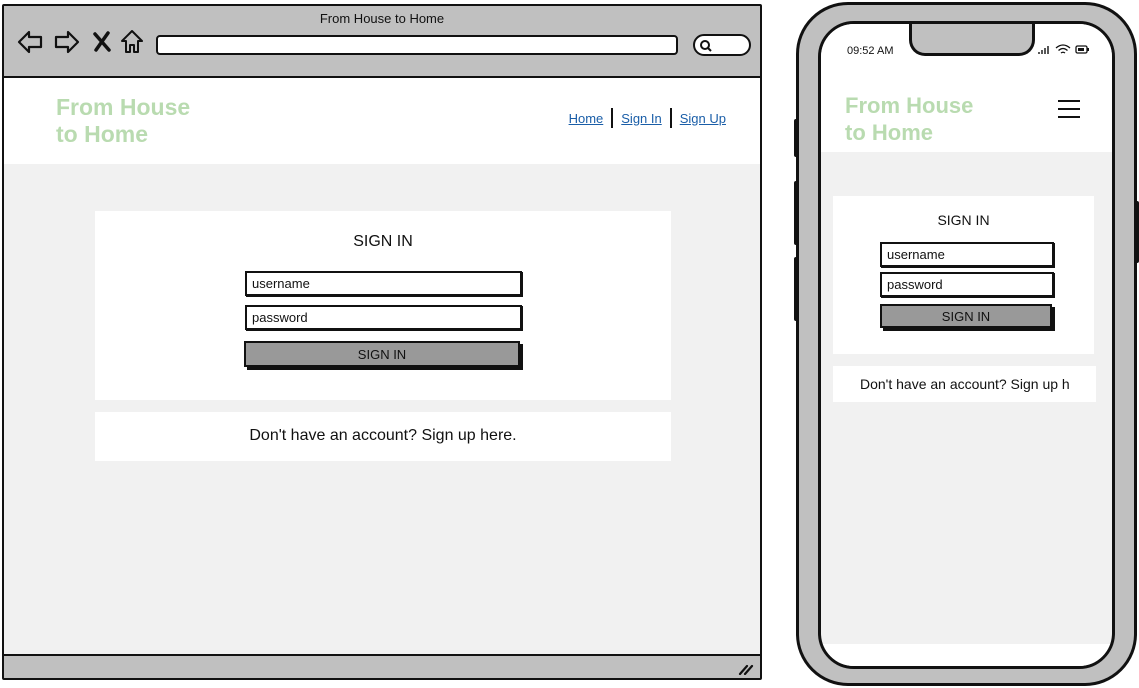  I want to click on mobile-sign-in-card: SIGN IN username password SIGN IN, so click(963, 275).